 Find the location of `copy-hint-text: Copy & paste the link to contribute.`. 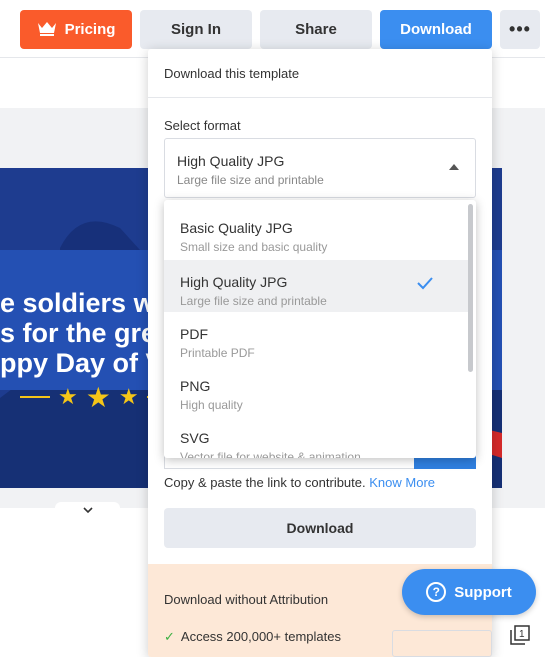

copy-hint-text: Copy & paste the link to contribute. is located at coordinates (265, 482).